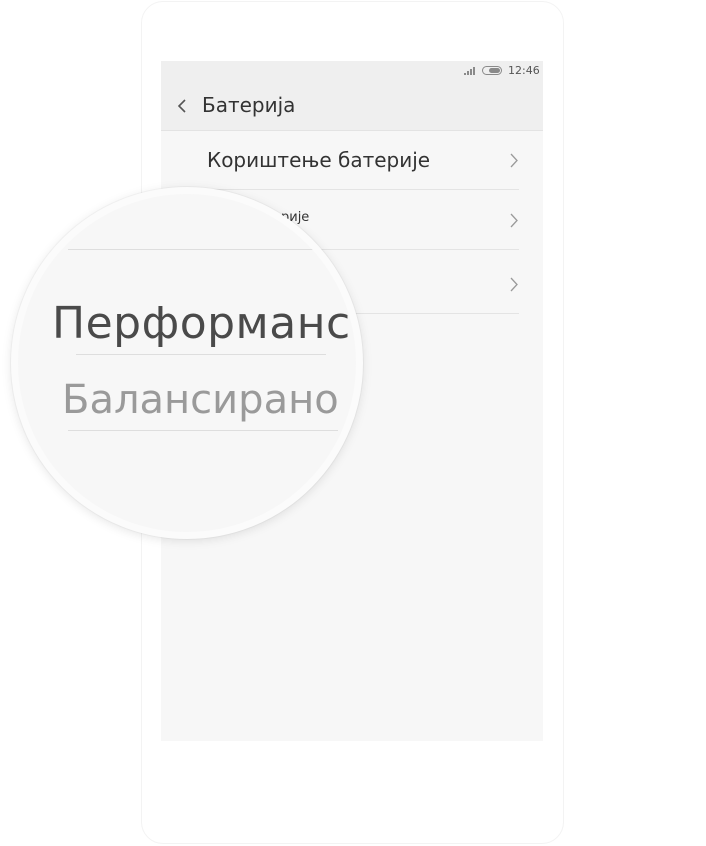 The width and height of the screenshot is (706, 846). Describe the element at coordinates (352, 106) in the screenshot. I see `header-bar: Батерија` at that location.